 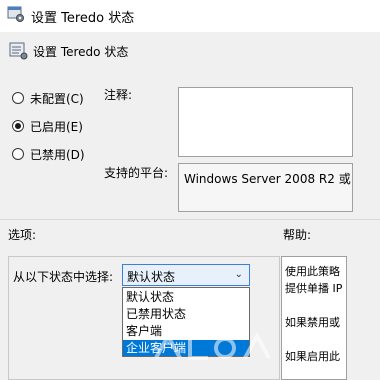 What do you see at coordinates (190, 219) in the screenshot?
I see `divider` at bounding box center [190, 219].